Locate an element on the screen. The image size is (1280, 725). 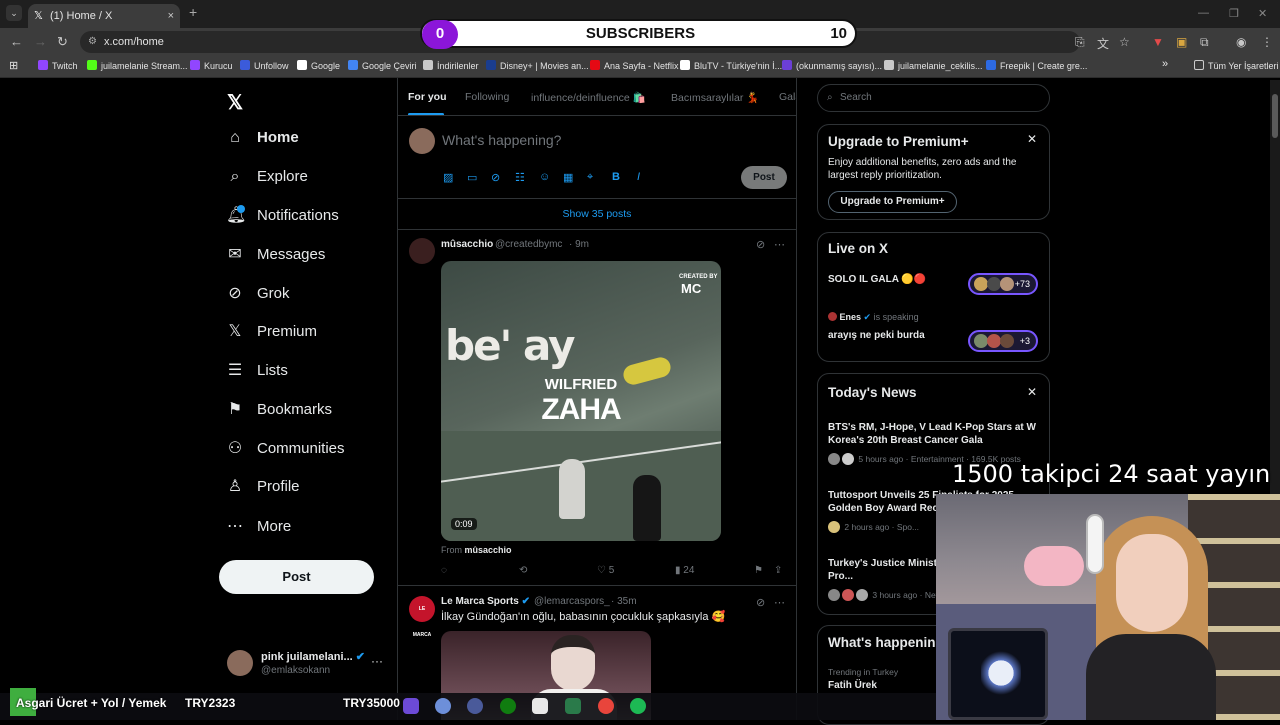
sidebar-item-grok: ⊘ Grok is located at coordinates (257, 294).